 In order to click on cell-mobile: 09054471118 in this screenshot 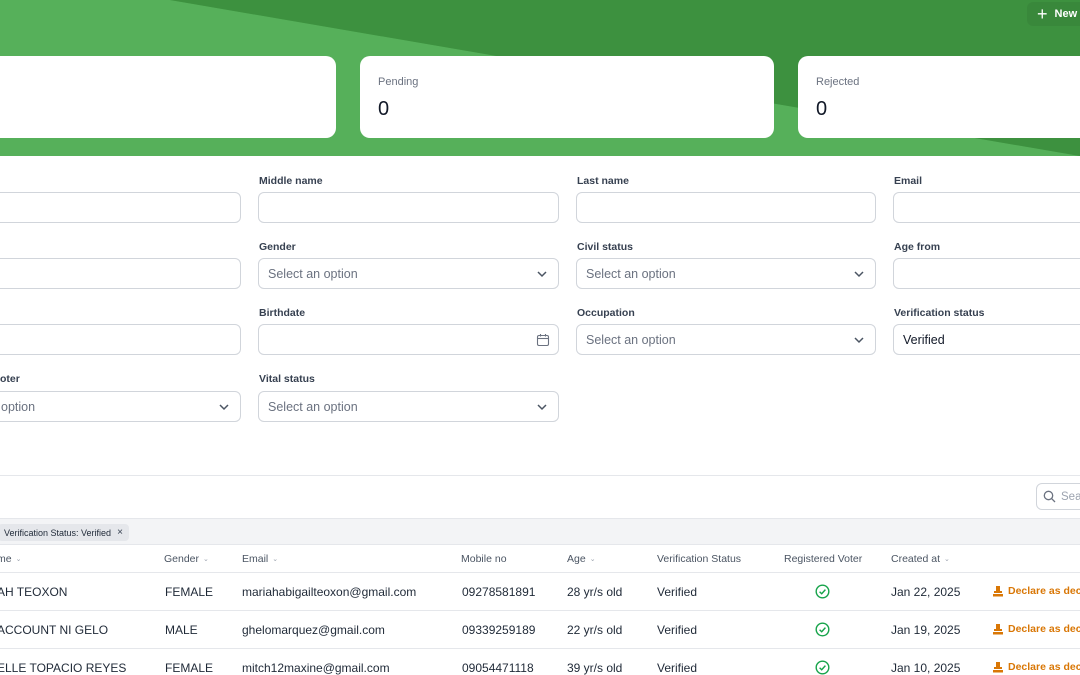, I will do `click(498, 668)`.